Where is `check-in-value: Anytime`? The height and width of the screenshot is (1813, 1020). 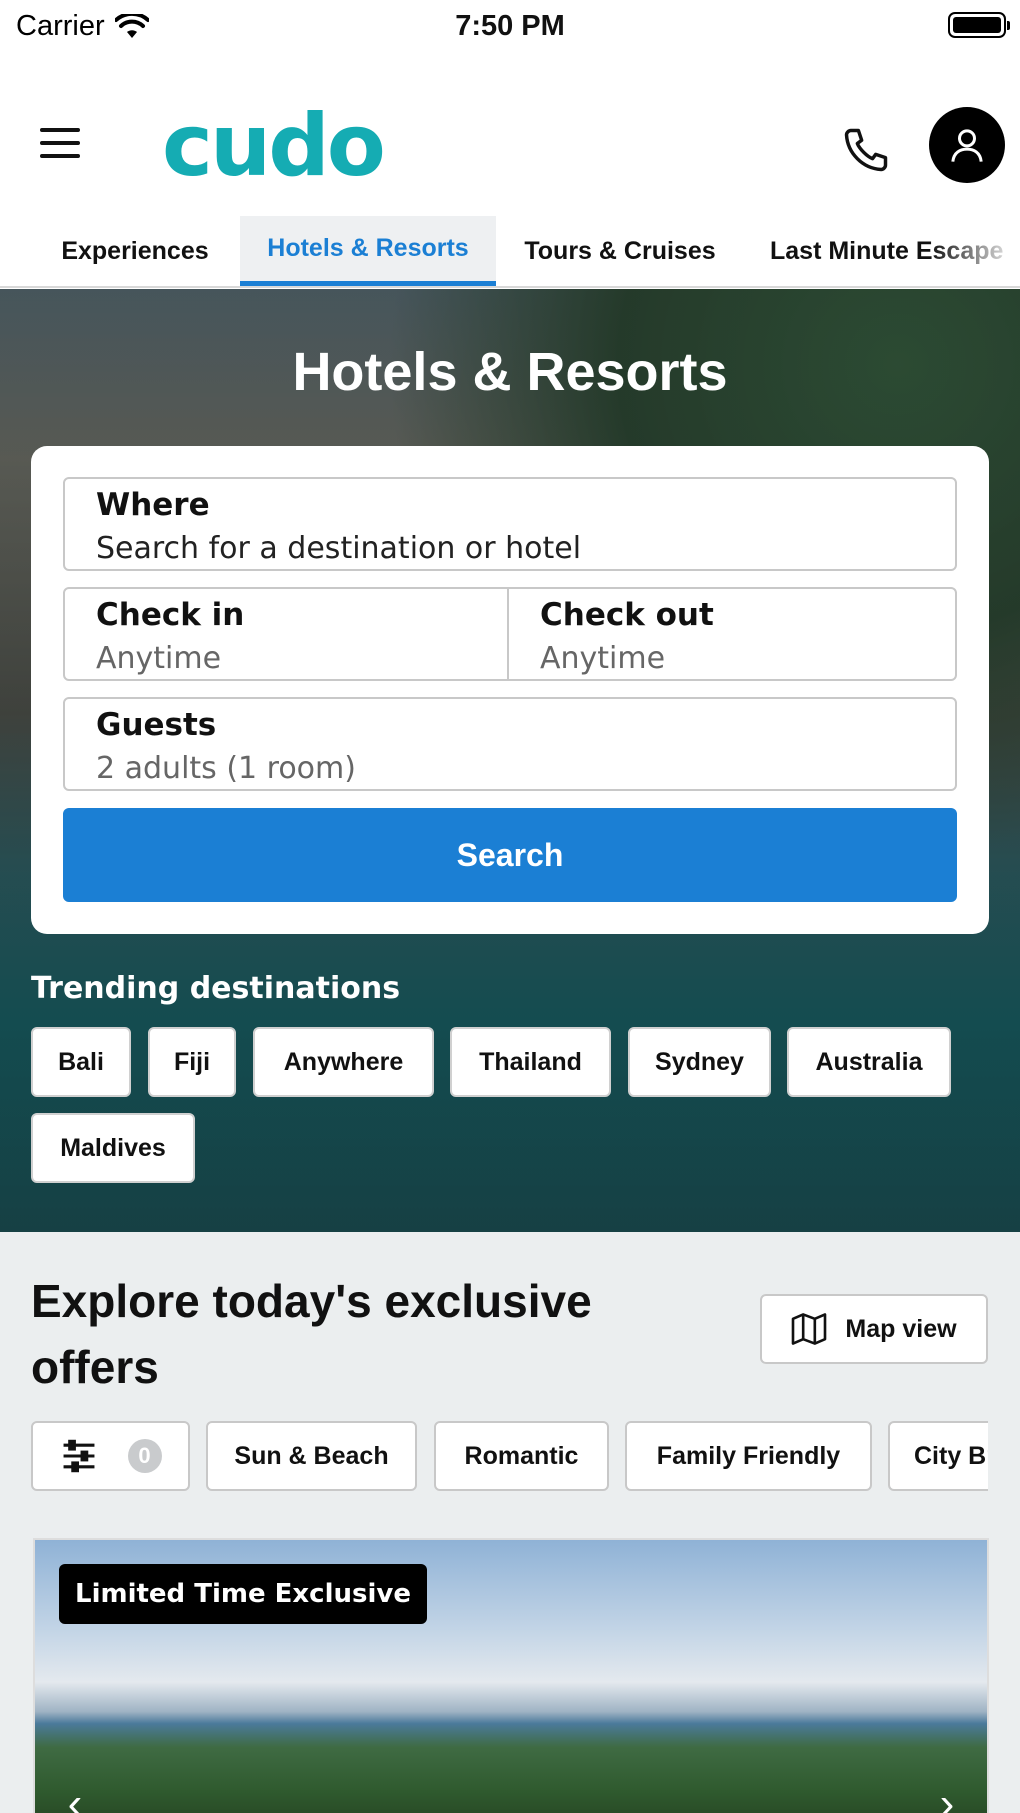 check-in-value: Anytime is located at coordinates (159, 658).